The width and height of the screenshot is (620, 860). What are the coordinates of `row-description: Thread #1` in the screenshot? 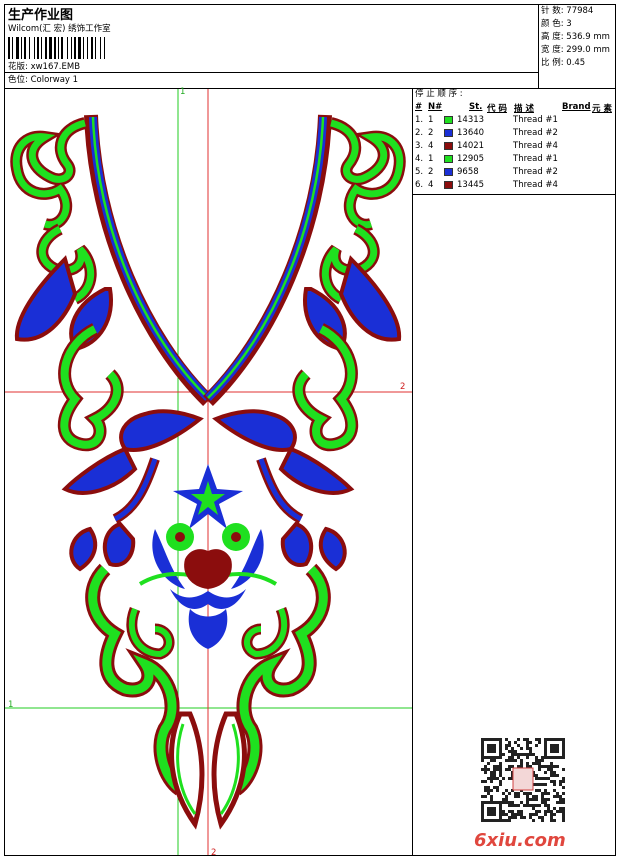 It's located at (535, 159).